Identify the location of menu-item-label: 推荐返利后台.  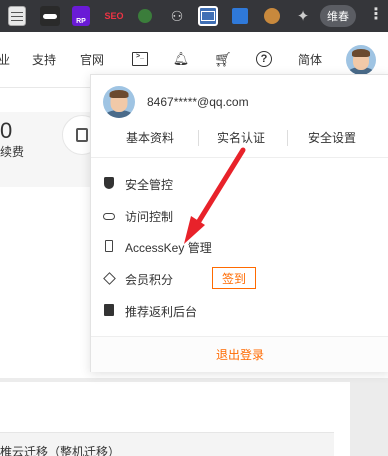
(161, 312).